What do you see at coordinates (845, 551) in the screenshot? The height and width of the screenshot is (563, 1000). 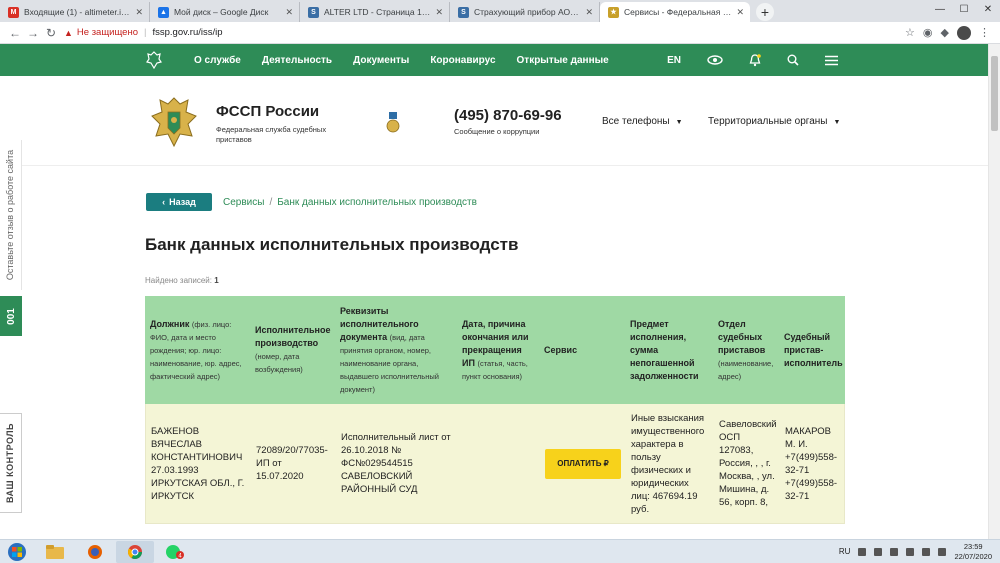 I see `input-language: RU` at bounding box center [845, 551].